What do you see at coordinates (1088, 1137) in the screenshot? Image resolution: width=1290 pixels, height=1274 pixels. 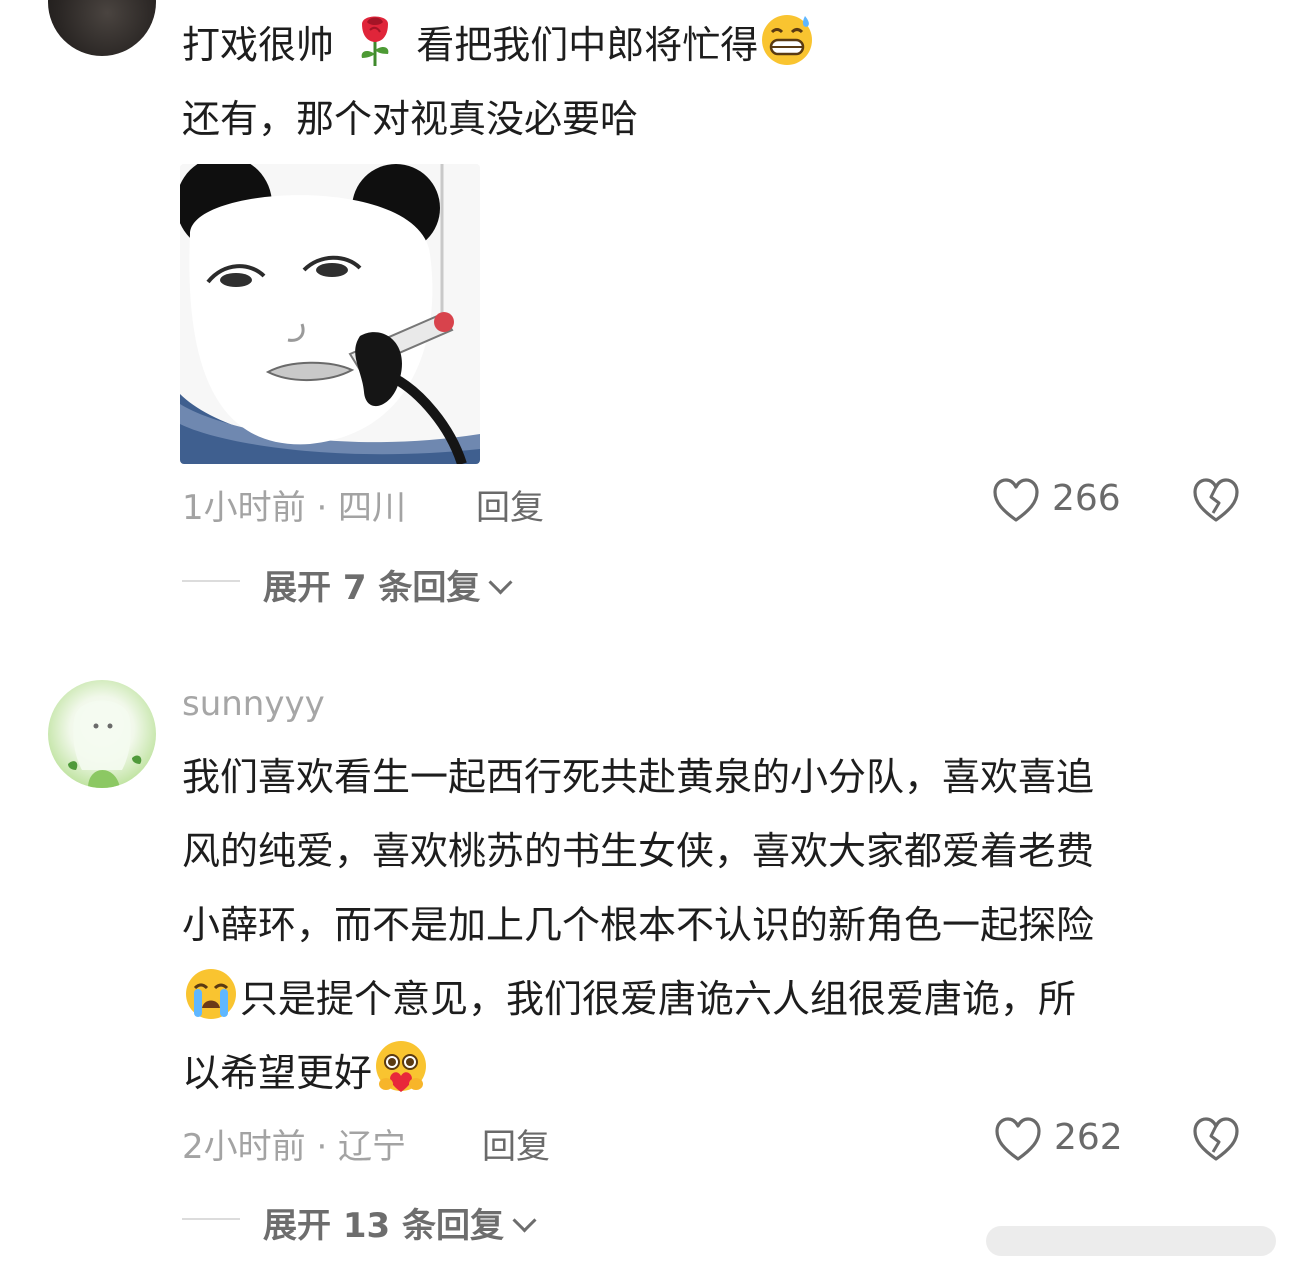 I see `like-count: 262` at bounding box center [1088, 1137].